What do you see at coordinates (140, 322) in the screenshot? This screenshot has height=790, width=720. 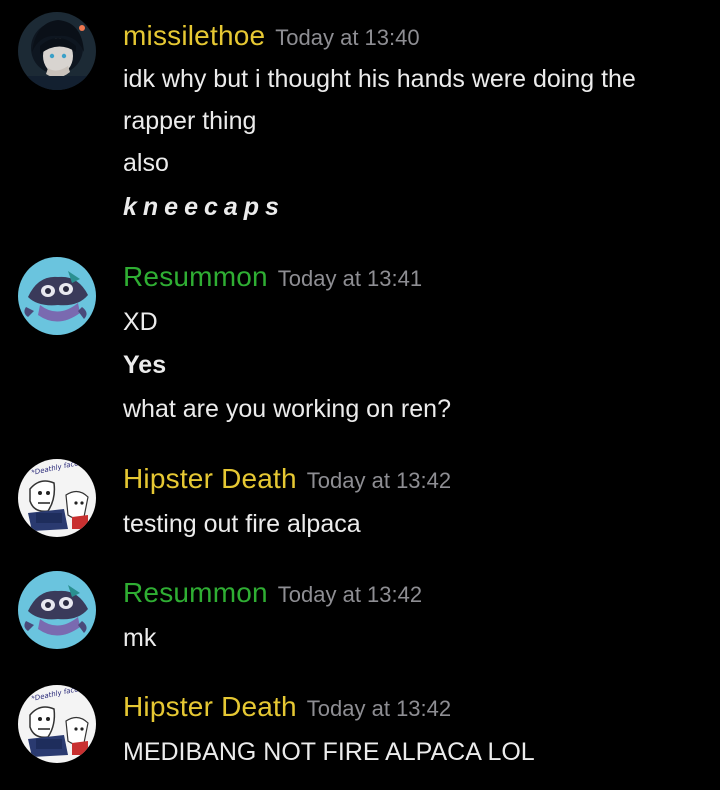 I see `message-text: XD` at bounding box center [140, 322].